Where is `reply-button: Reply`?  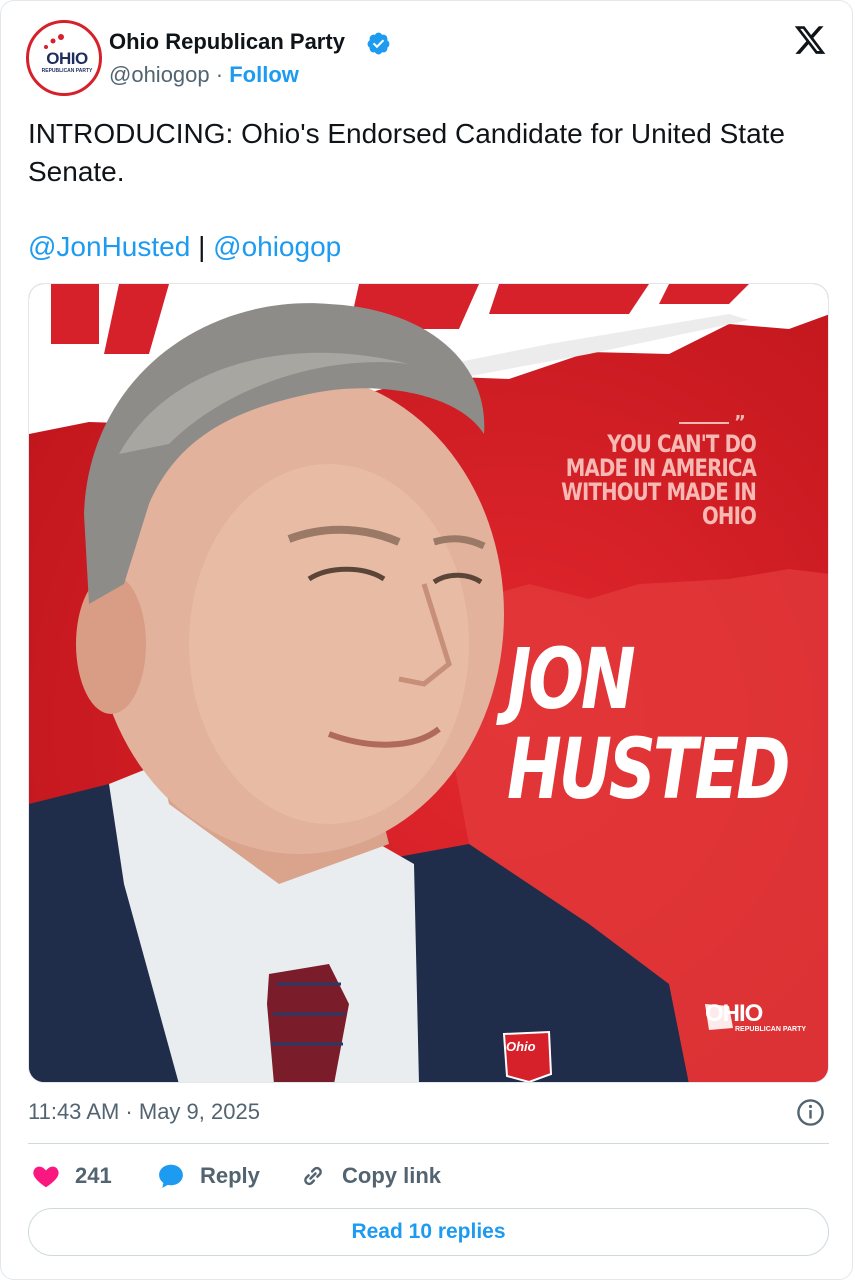
reply-button: Reply is located at coordinates (208, 1176).